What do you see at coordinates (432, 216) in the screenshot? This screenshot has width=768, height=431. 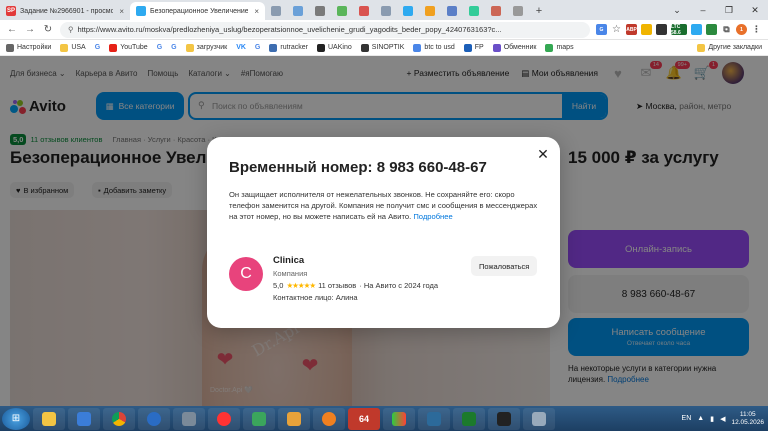 I see `more-info-link: Подробнее` at bounding box center [432, 216].